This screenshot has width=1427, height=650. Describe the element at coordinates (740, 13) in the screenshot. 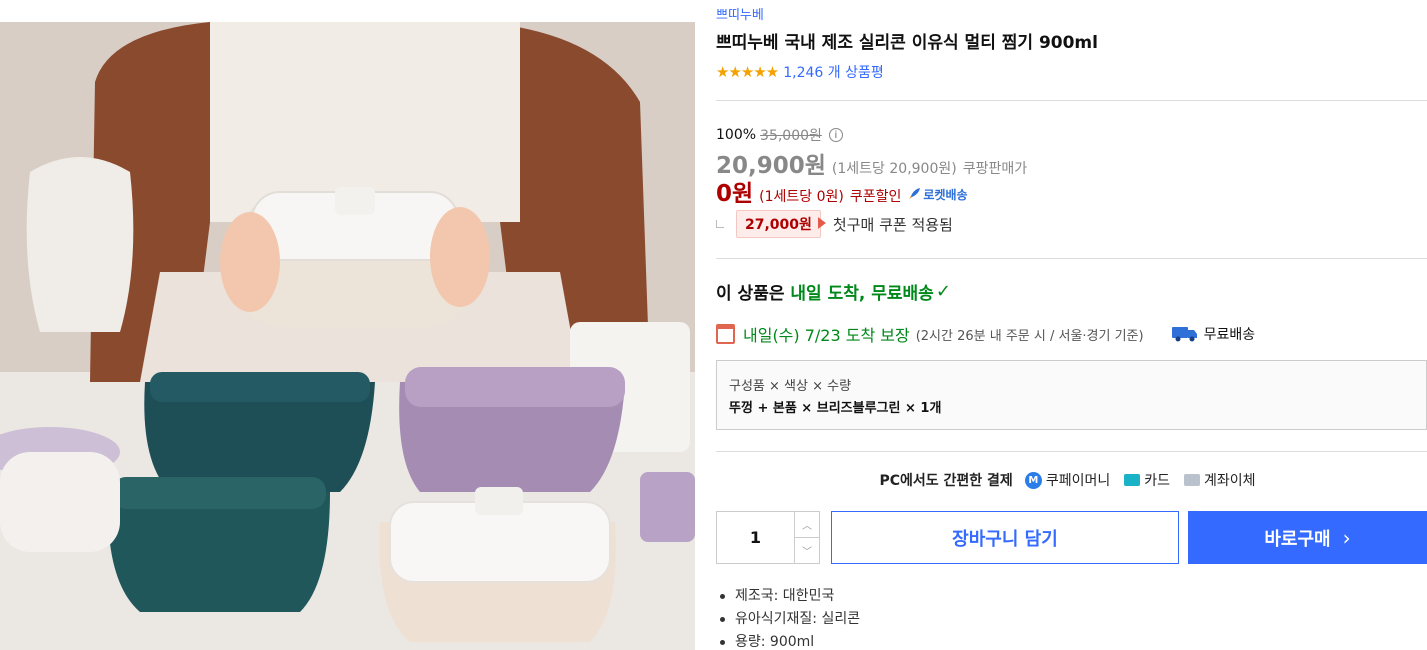

I see `brand-link: 쁘띠누베` at that location.